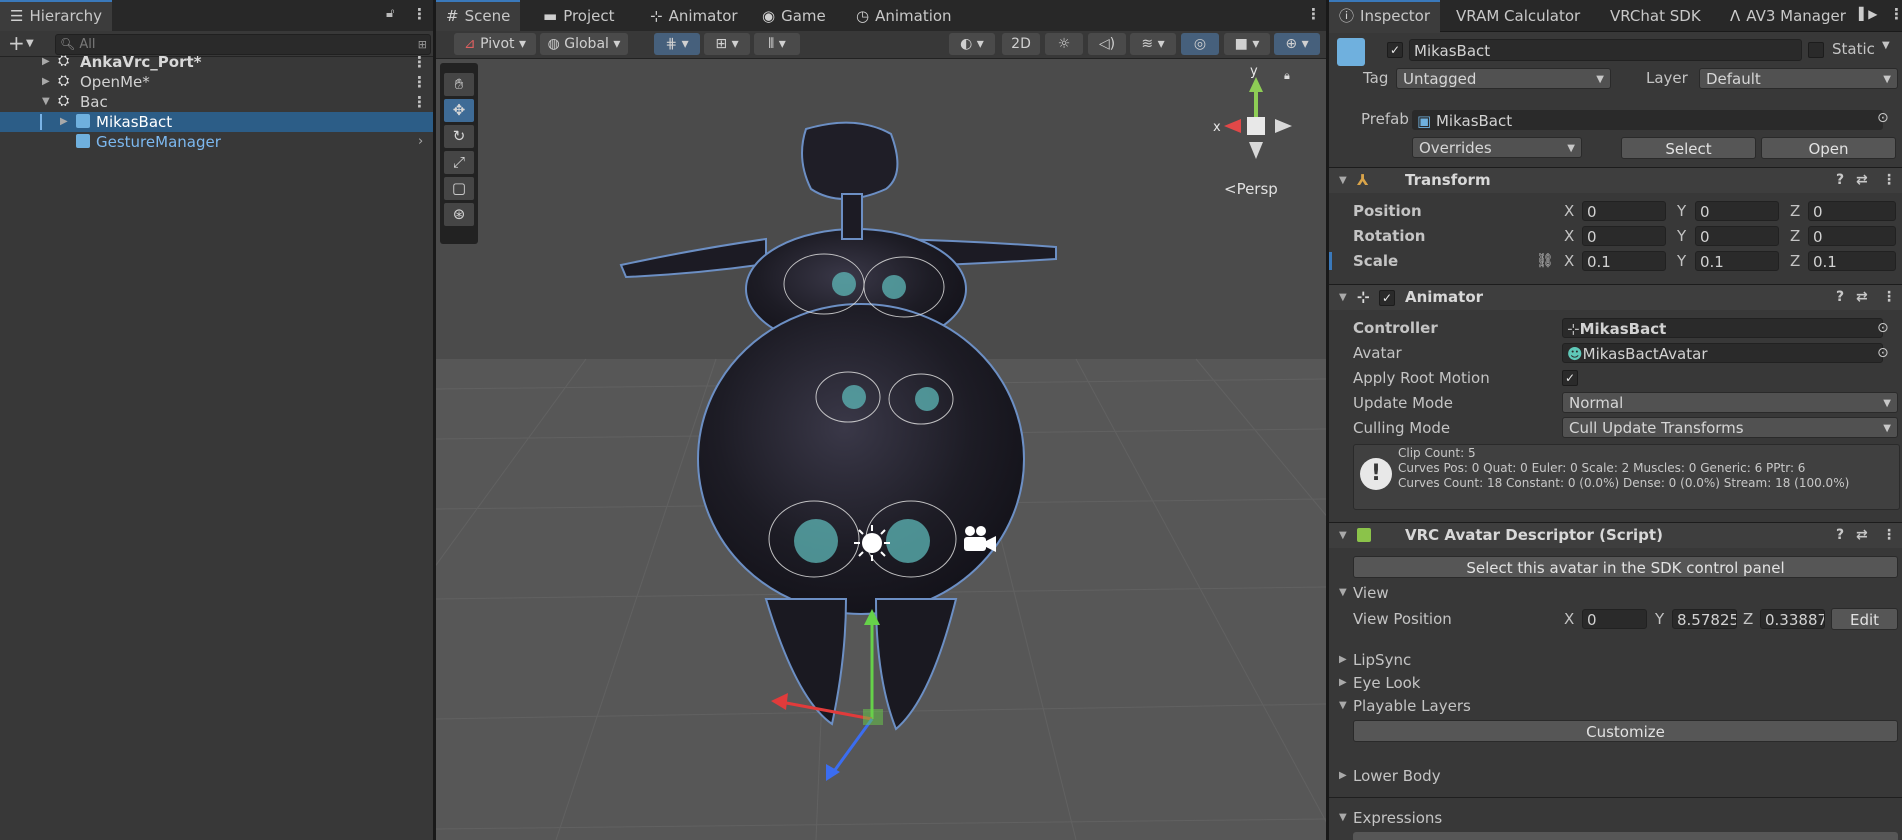 The image size is (1902, 840). What do you see at coordinates (495, 44) in the screenshot?
I see `pivot-dropdown: ⊿ Pivot ▾` at bounding box center [495, 44].